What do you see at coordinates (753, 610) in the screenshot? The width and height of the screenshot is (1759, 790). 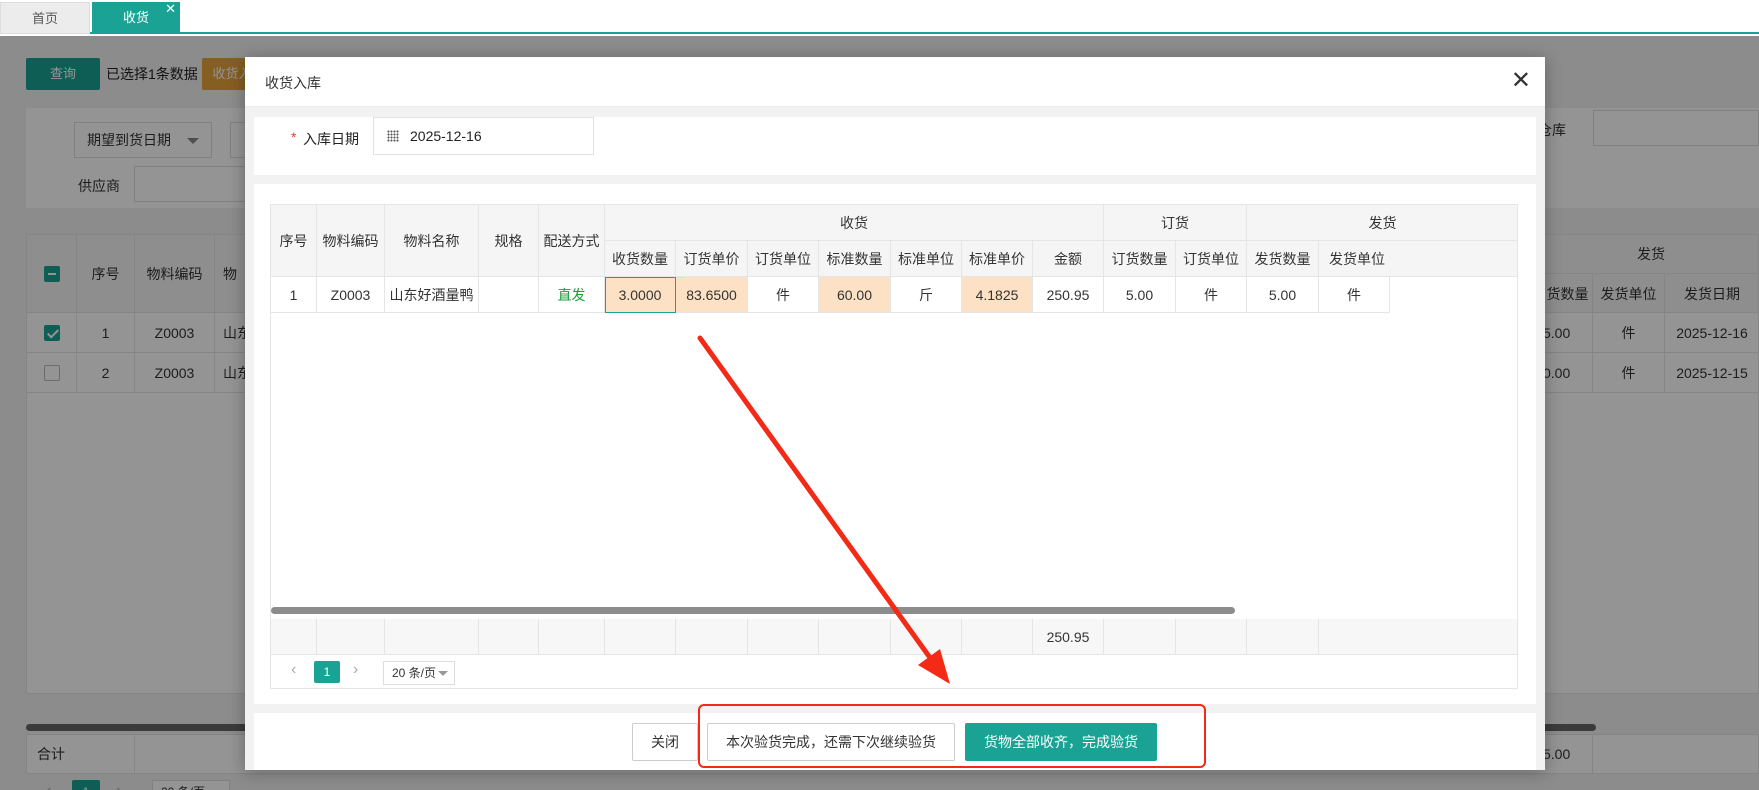 I see `horizontal-scrollbar` at bounding box center [753, 610].